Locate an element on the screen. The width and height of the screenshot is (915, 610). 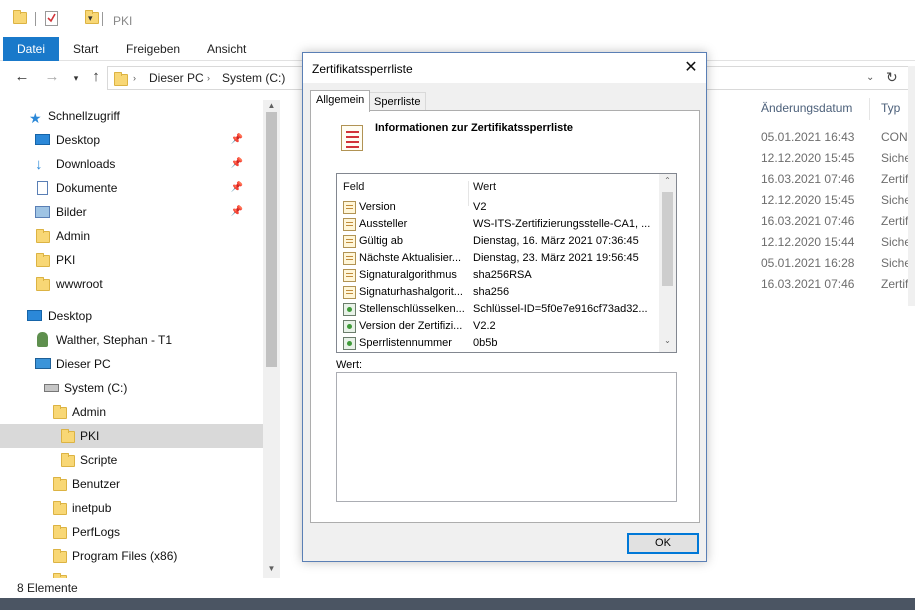
nav-item-wwwroot: wwwroot is located at coordinates (131, 284).